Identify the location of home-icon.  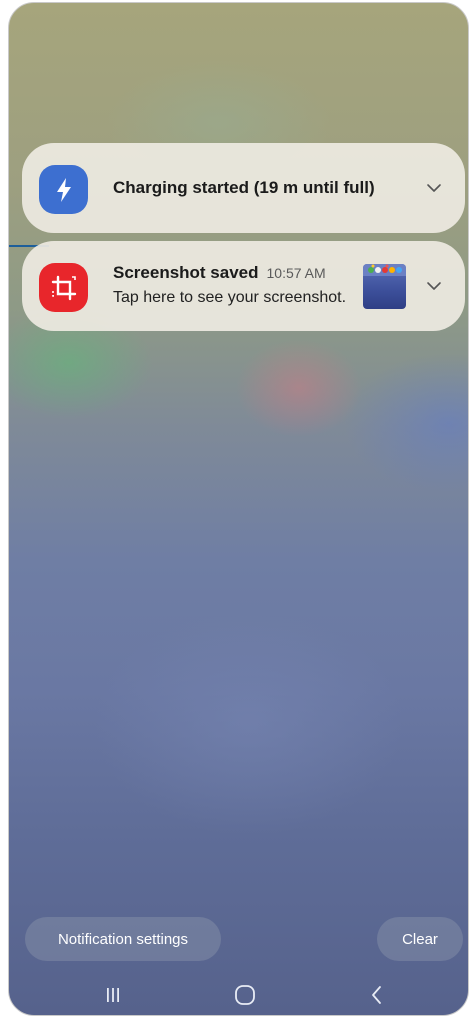
(245, 995).